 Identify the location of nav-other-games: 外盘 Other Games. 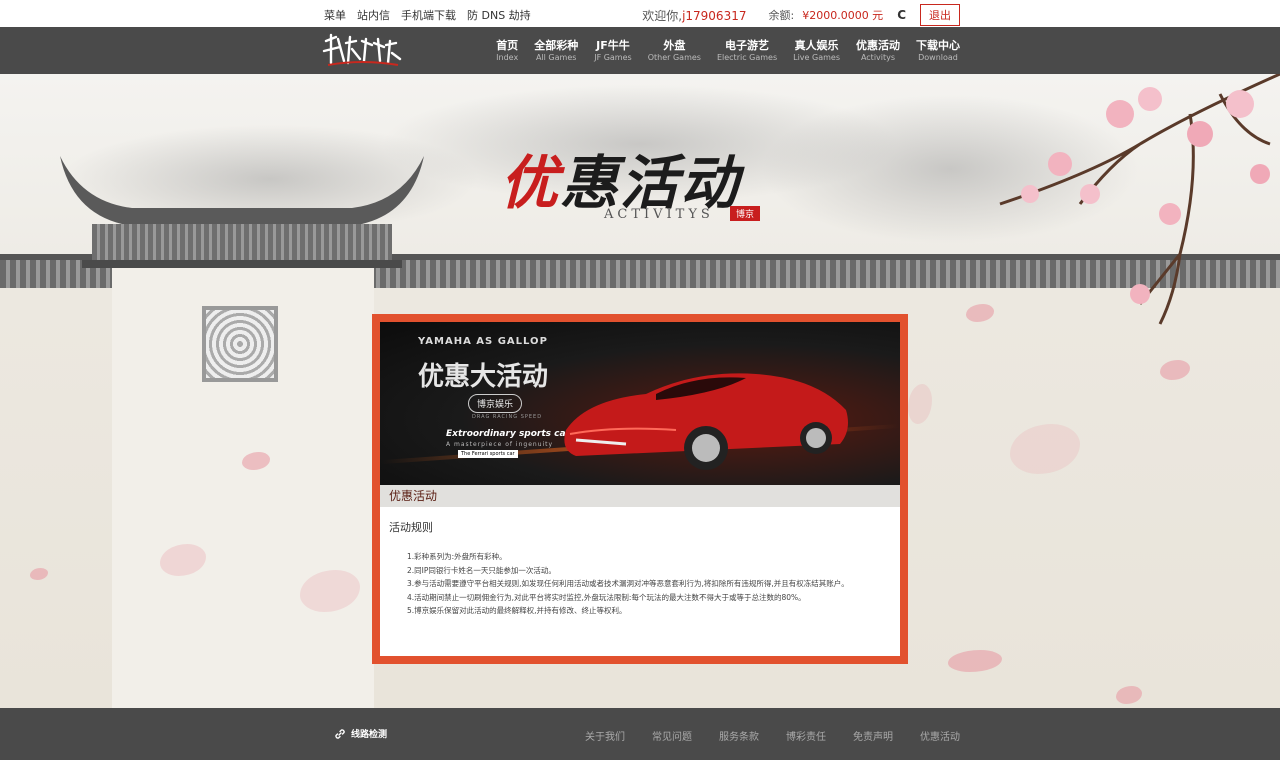
(674, 51).